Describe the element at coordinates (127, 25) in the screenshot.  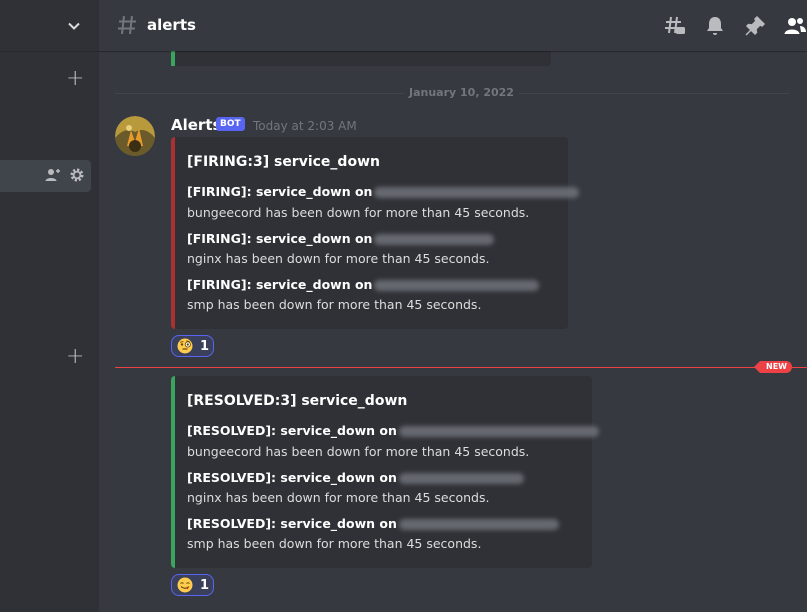
I see `channel-hash-icon` at that location.